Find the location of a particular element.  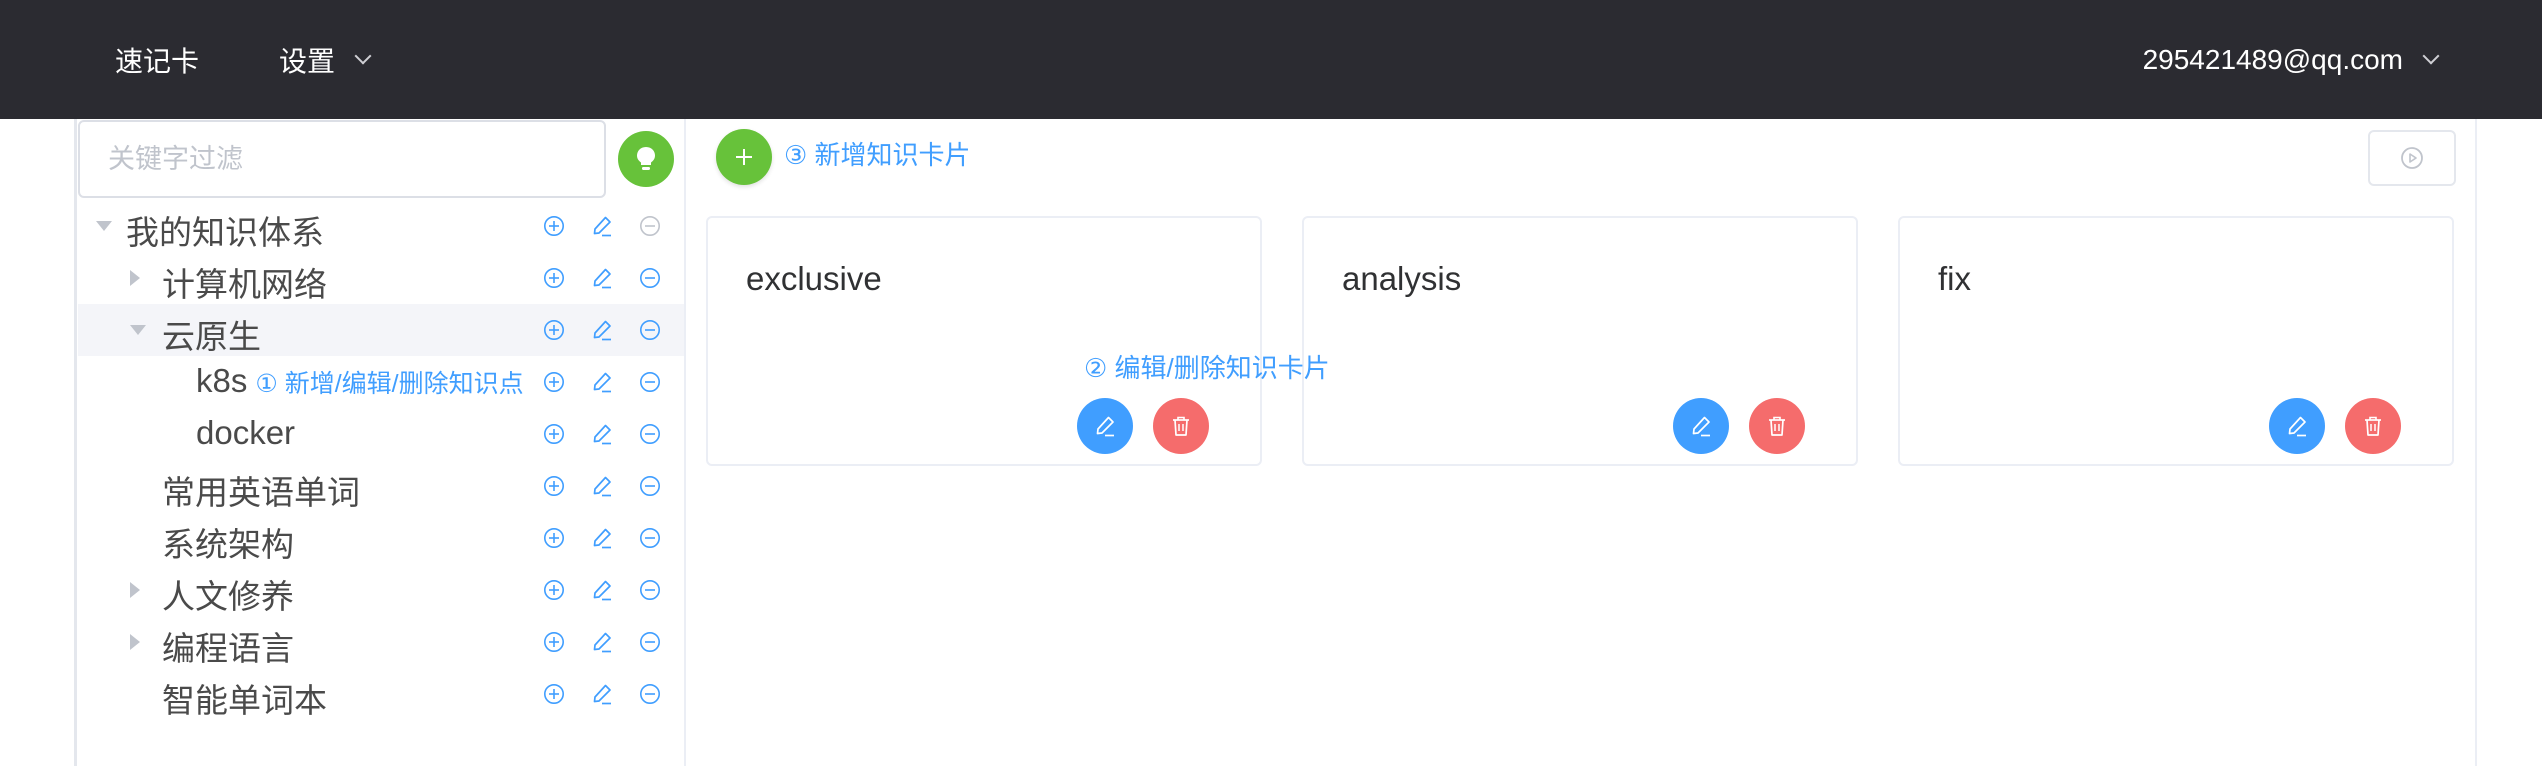

knowledge-card: analysis is located at coordinates (1580, 341).